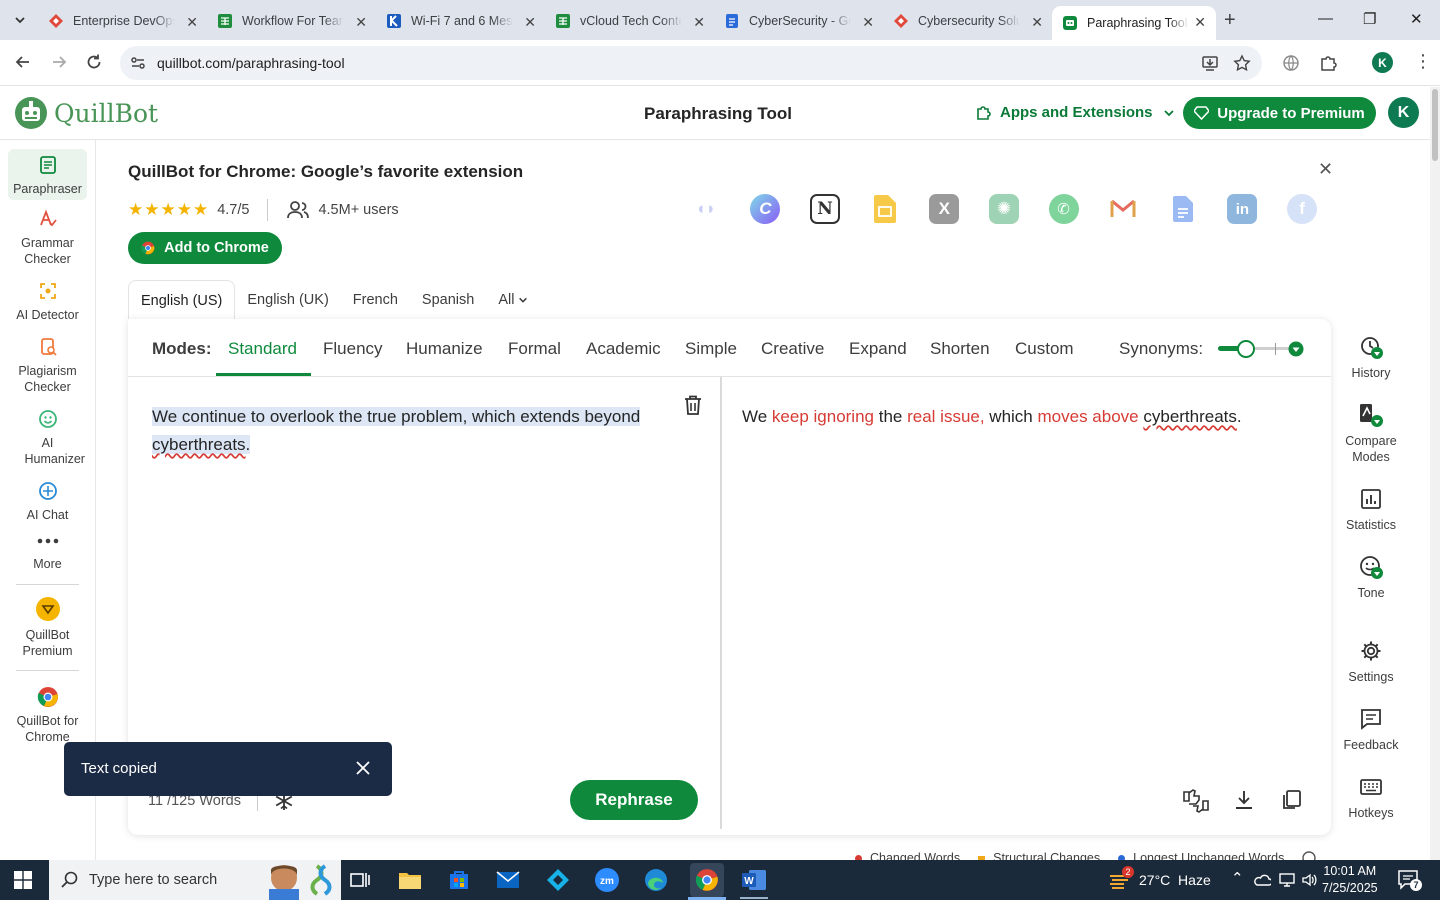 The height and width of the screenshot is (900, 1440). What do you see at coordinates (1325, 18) in the screenshot?
I see `minimize-button: —` at bounding box center [1325, 18].